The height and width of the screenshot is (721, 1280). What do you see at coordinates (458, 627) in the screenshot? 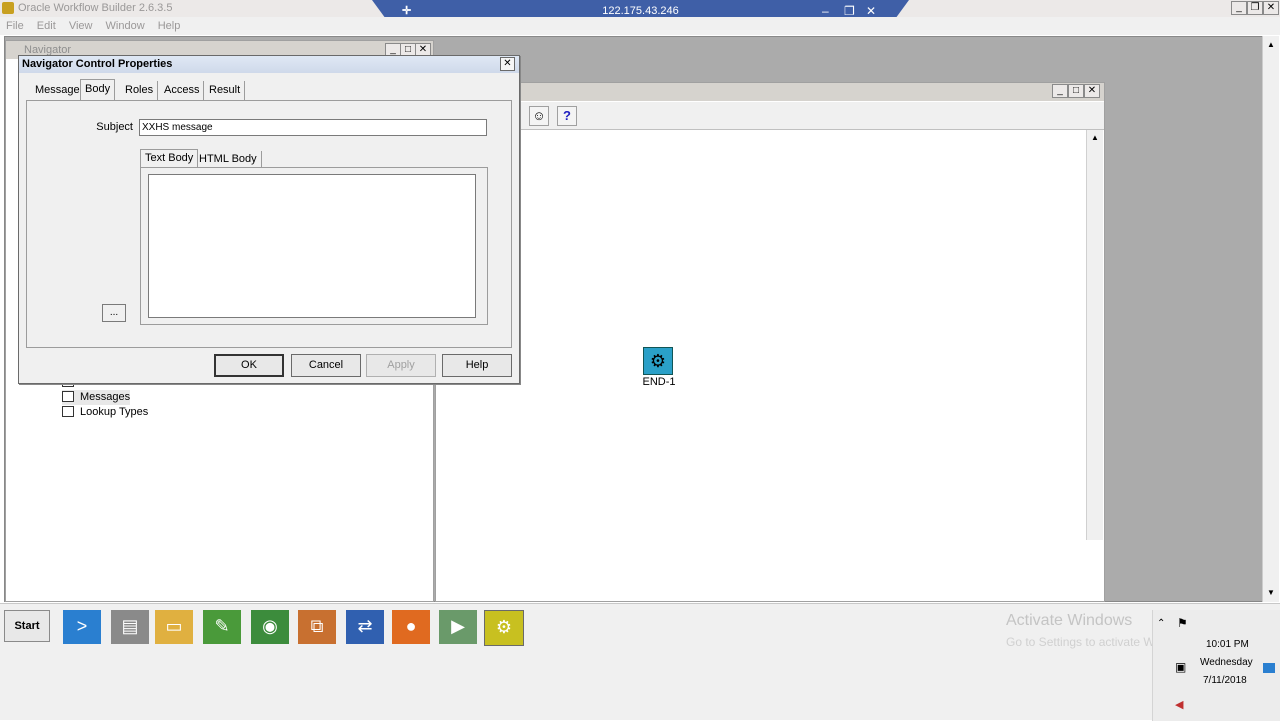
I see `database-play-icon: ▶` at bounding box center [458, 627].